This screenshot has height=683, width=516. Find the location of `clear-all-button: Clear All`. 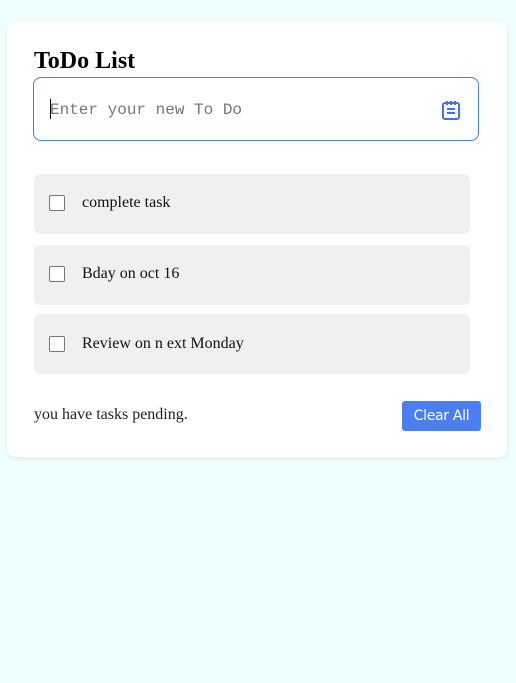

clear-all-button: Clear All is located at coordinates (441, 416).